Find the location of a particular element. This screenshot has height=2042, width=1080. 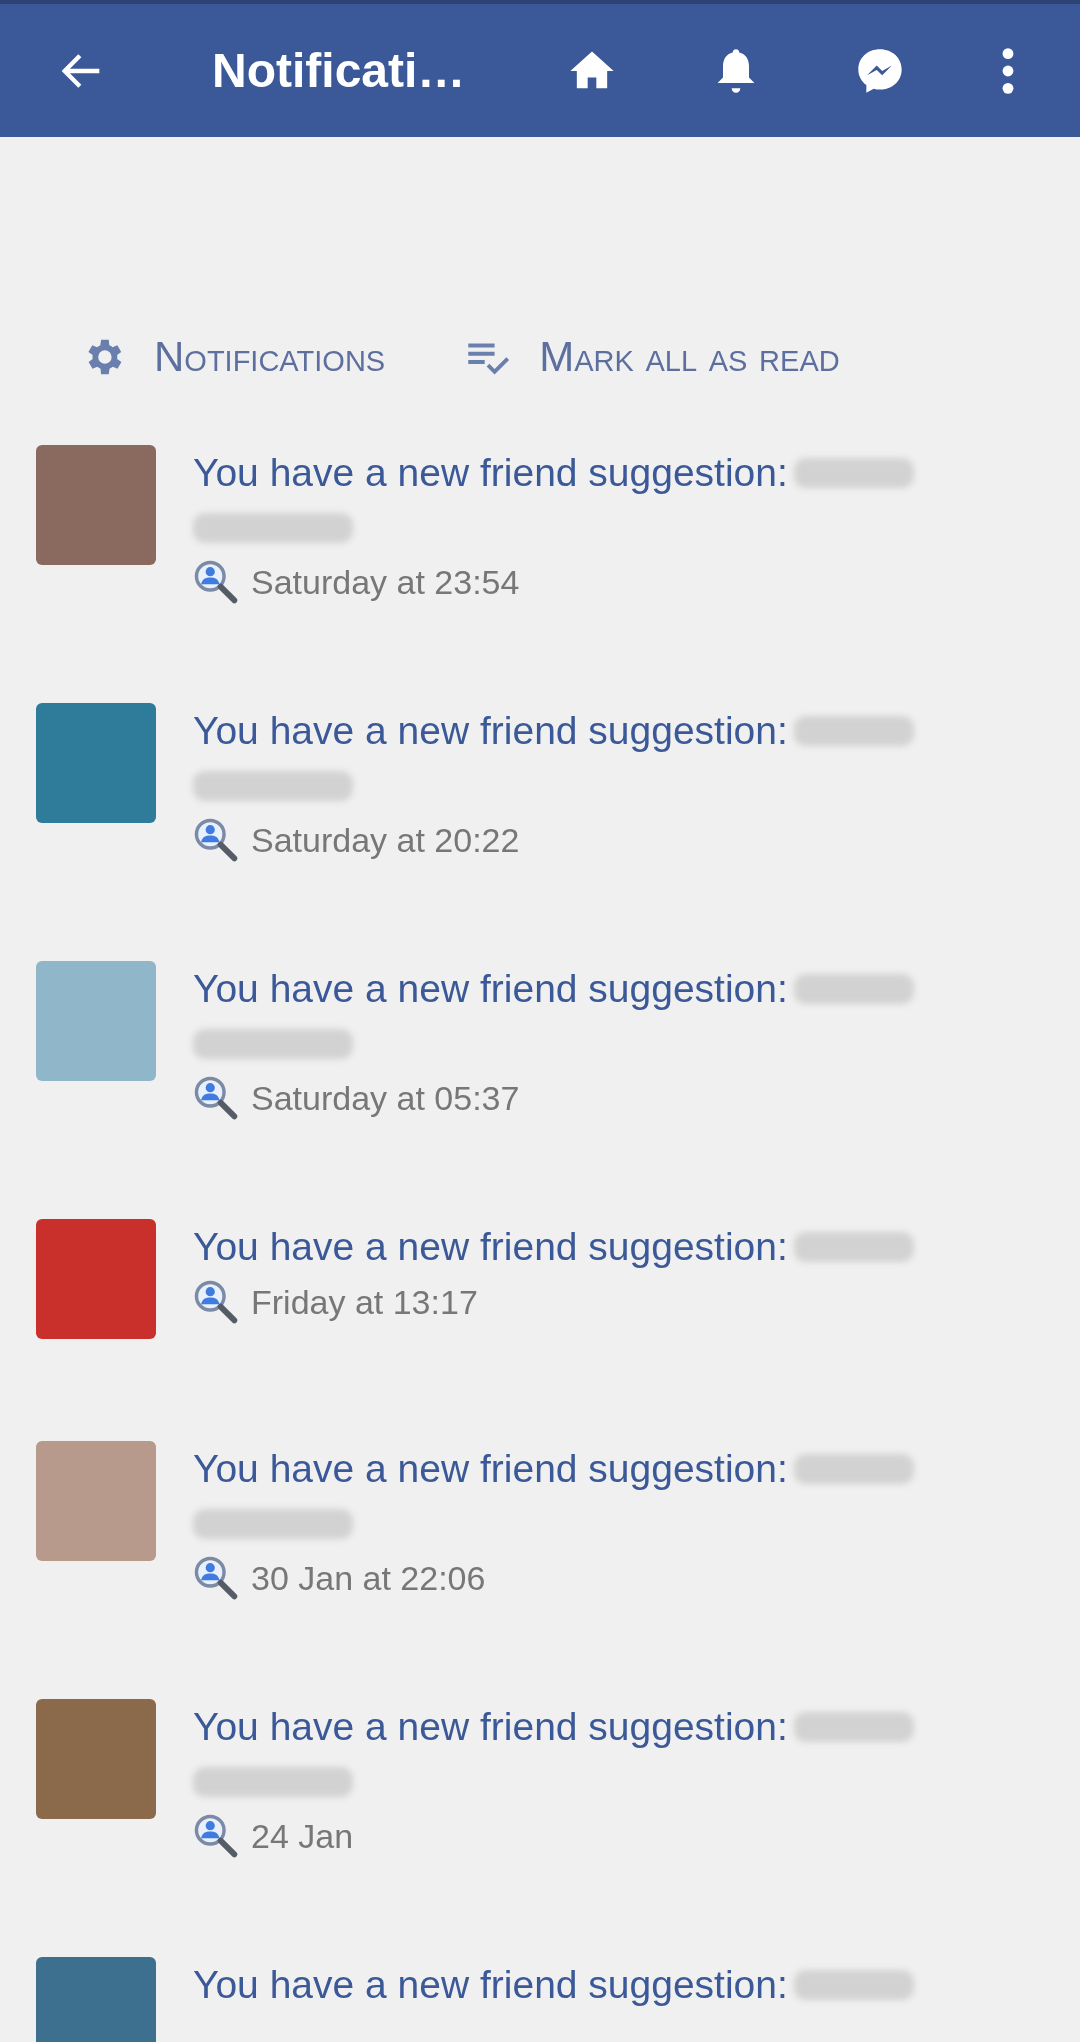

notification-time: Saturday at 23:54 is located at coordinates (385, 582).